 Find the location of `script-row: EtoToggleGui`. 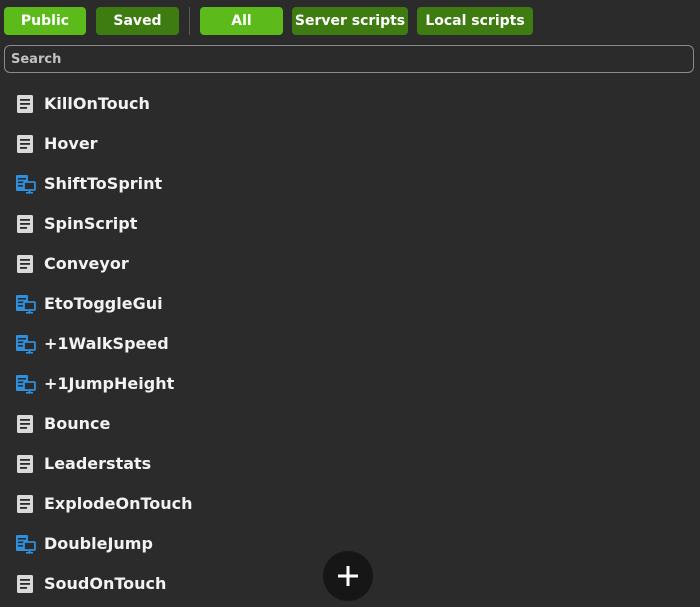

script-row: EtoToggleGui is located at coordinates (350, 304).